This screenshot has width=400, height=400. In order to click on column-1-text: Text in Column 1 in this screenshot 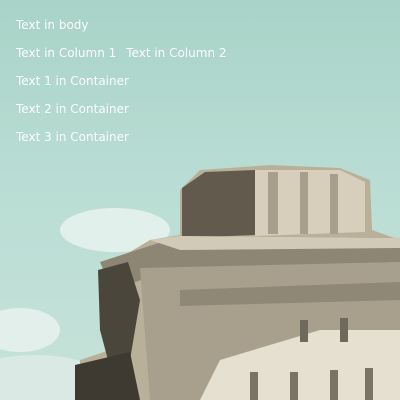, I will do `click(66, 53)`.